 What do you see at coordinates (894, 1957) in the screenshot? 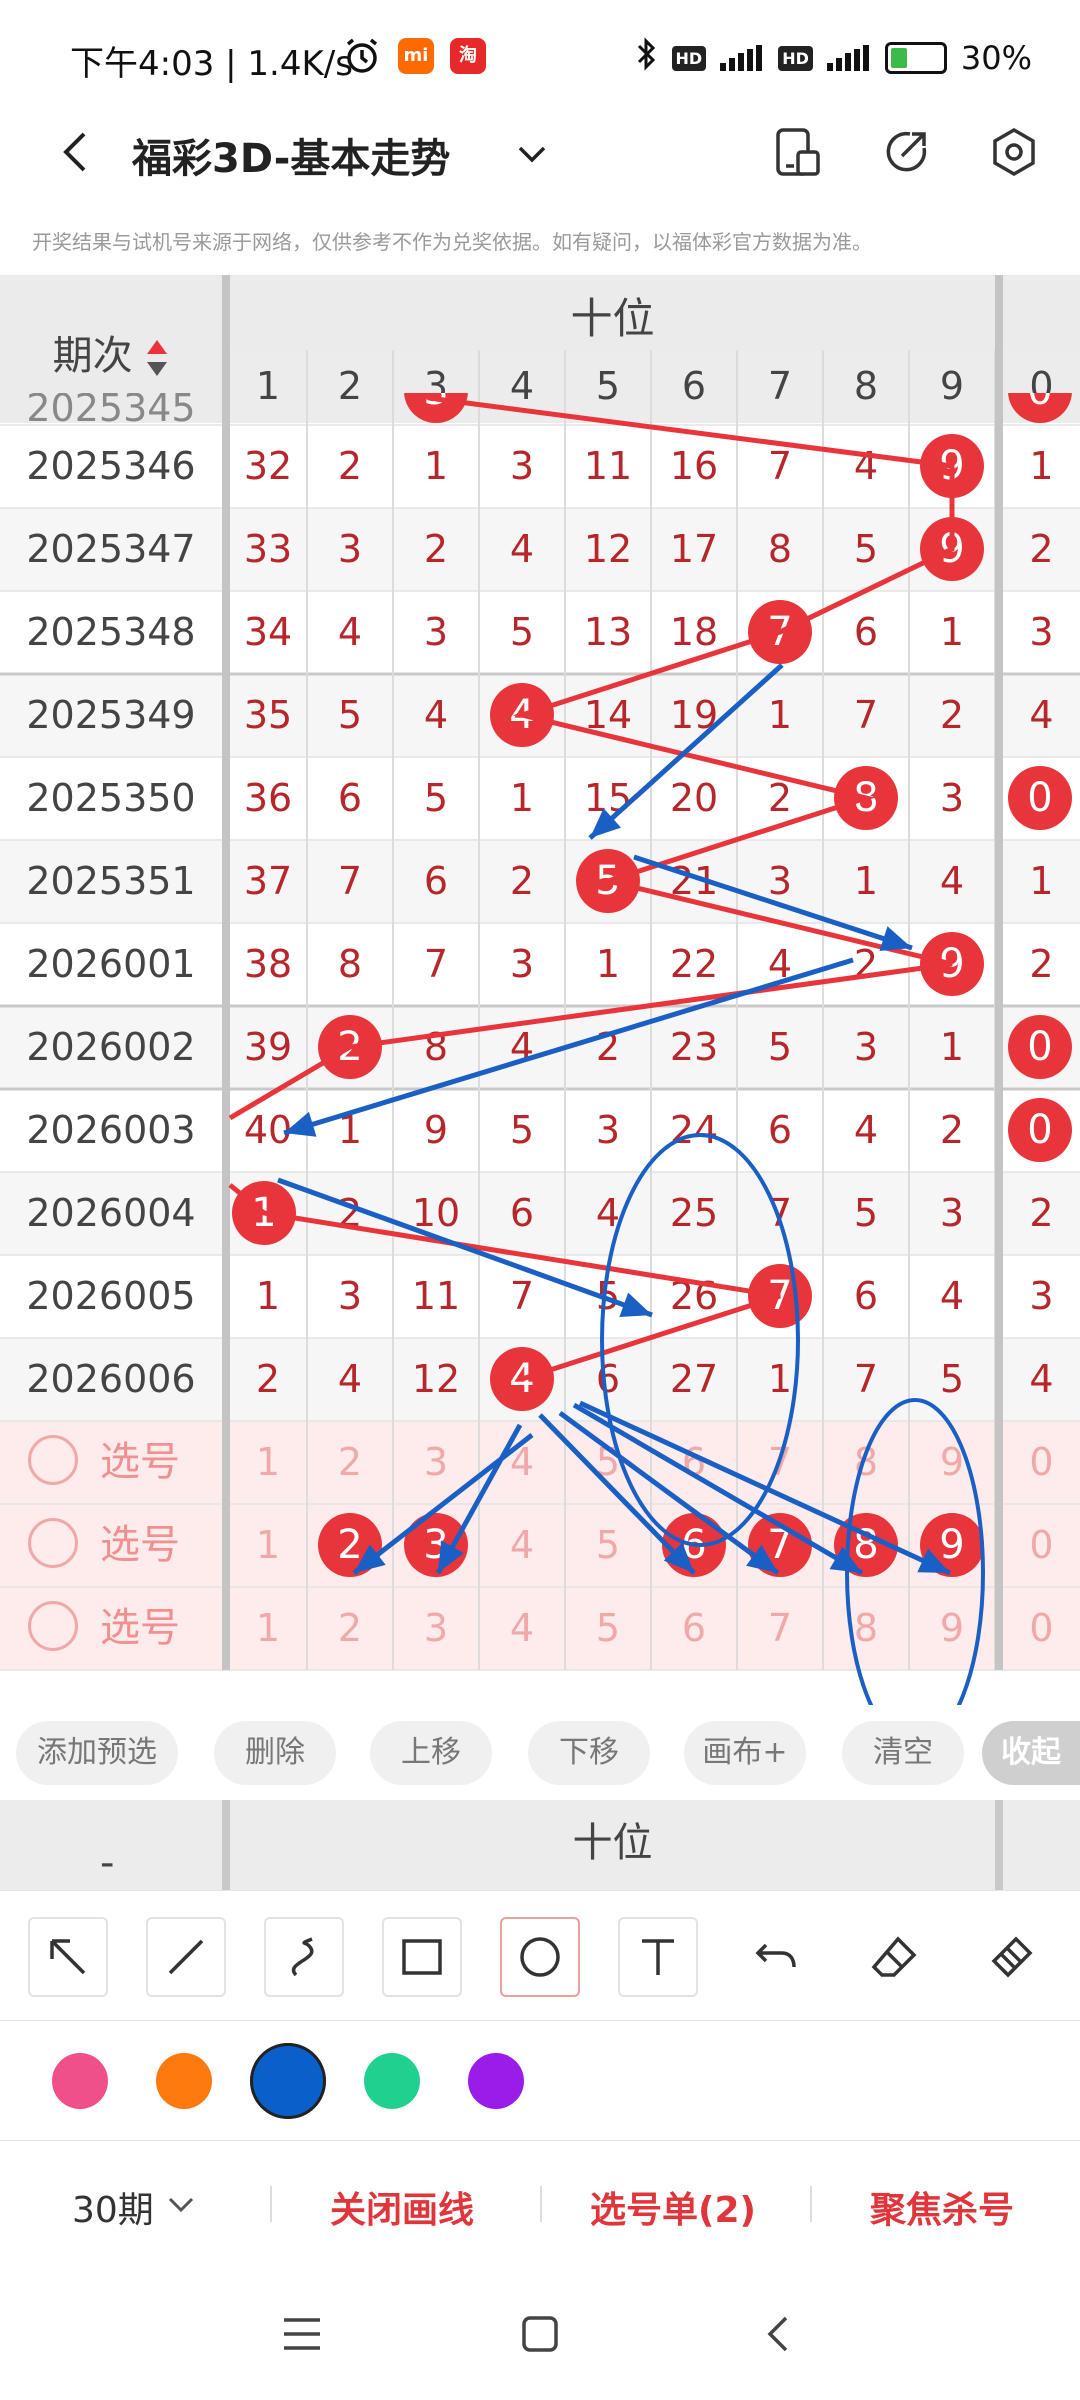
I see `eraser-icon` at bounding box center [894, 1957].